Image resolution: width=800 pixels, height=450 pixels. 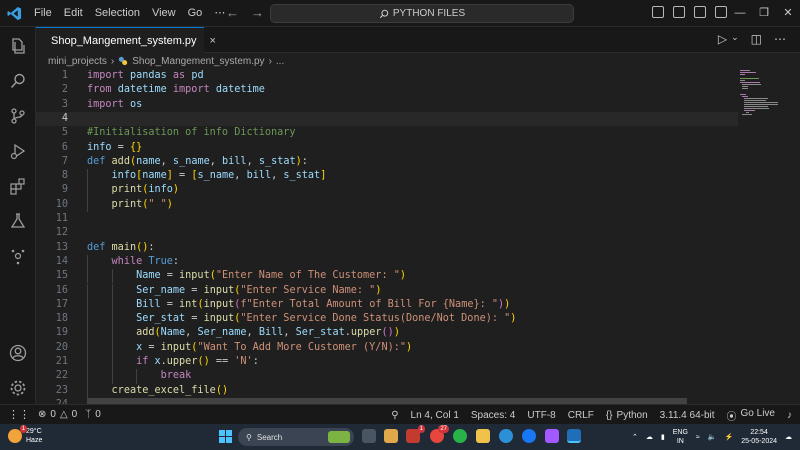 I want to click on source-control-icon, so click(x=18, y=116).